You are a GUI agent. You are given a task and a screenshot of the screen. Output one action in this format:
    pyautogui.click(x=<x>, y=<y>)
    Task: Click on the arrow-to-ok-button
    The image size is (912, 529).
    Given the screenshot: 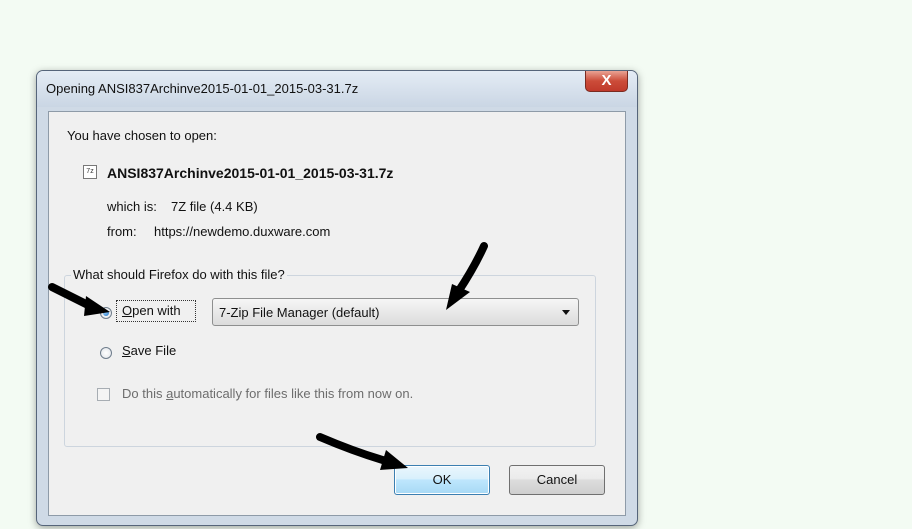 What is the action you would take?
    pyautogui.click(x=362, y=451)
    